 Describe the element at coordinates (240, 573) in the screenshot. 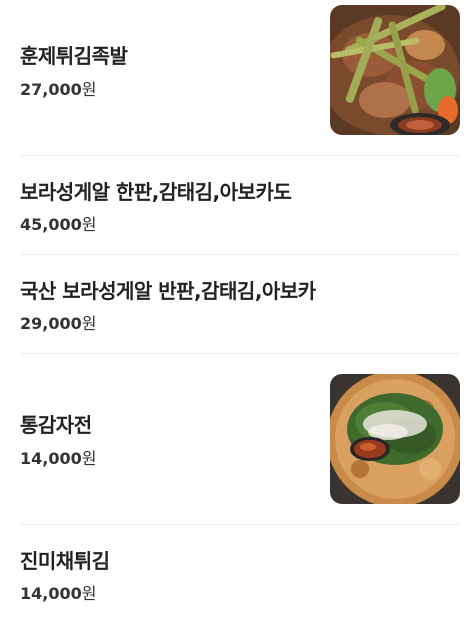

I see `menu-item: 진미채튀김 14,000원` at that location.